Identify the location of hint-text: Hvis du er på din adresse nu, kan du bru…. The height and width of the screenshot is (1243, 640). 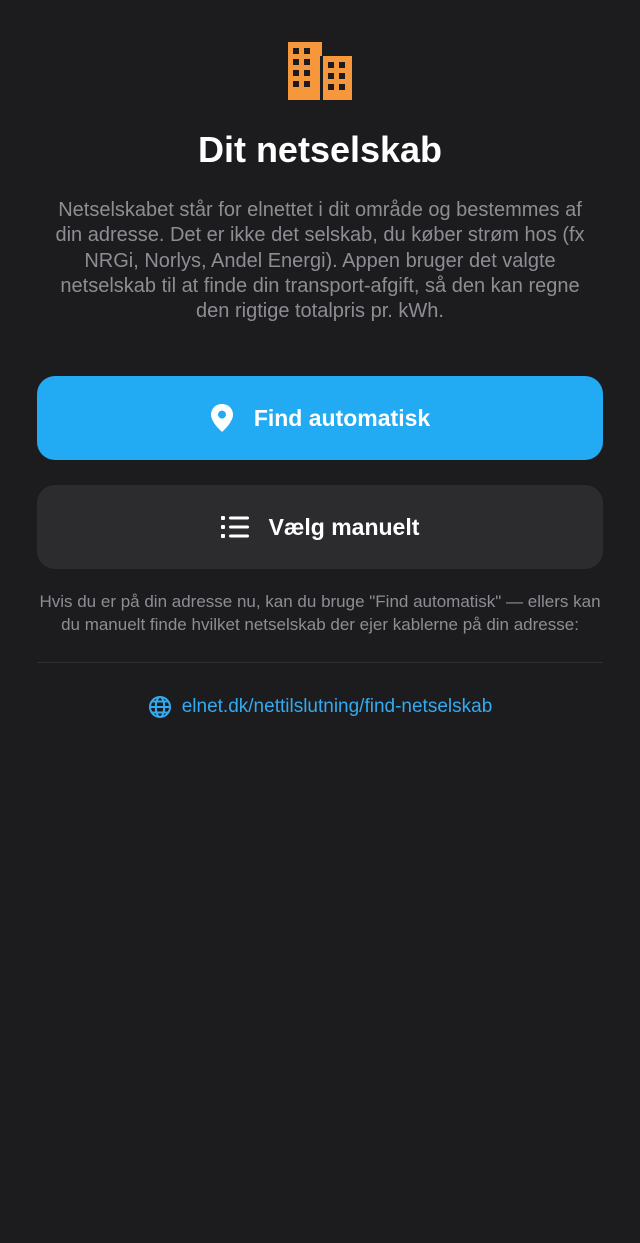
(320, 613).